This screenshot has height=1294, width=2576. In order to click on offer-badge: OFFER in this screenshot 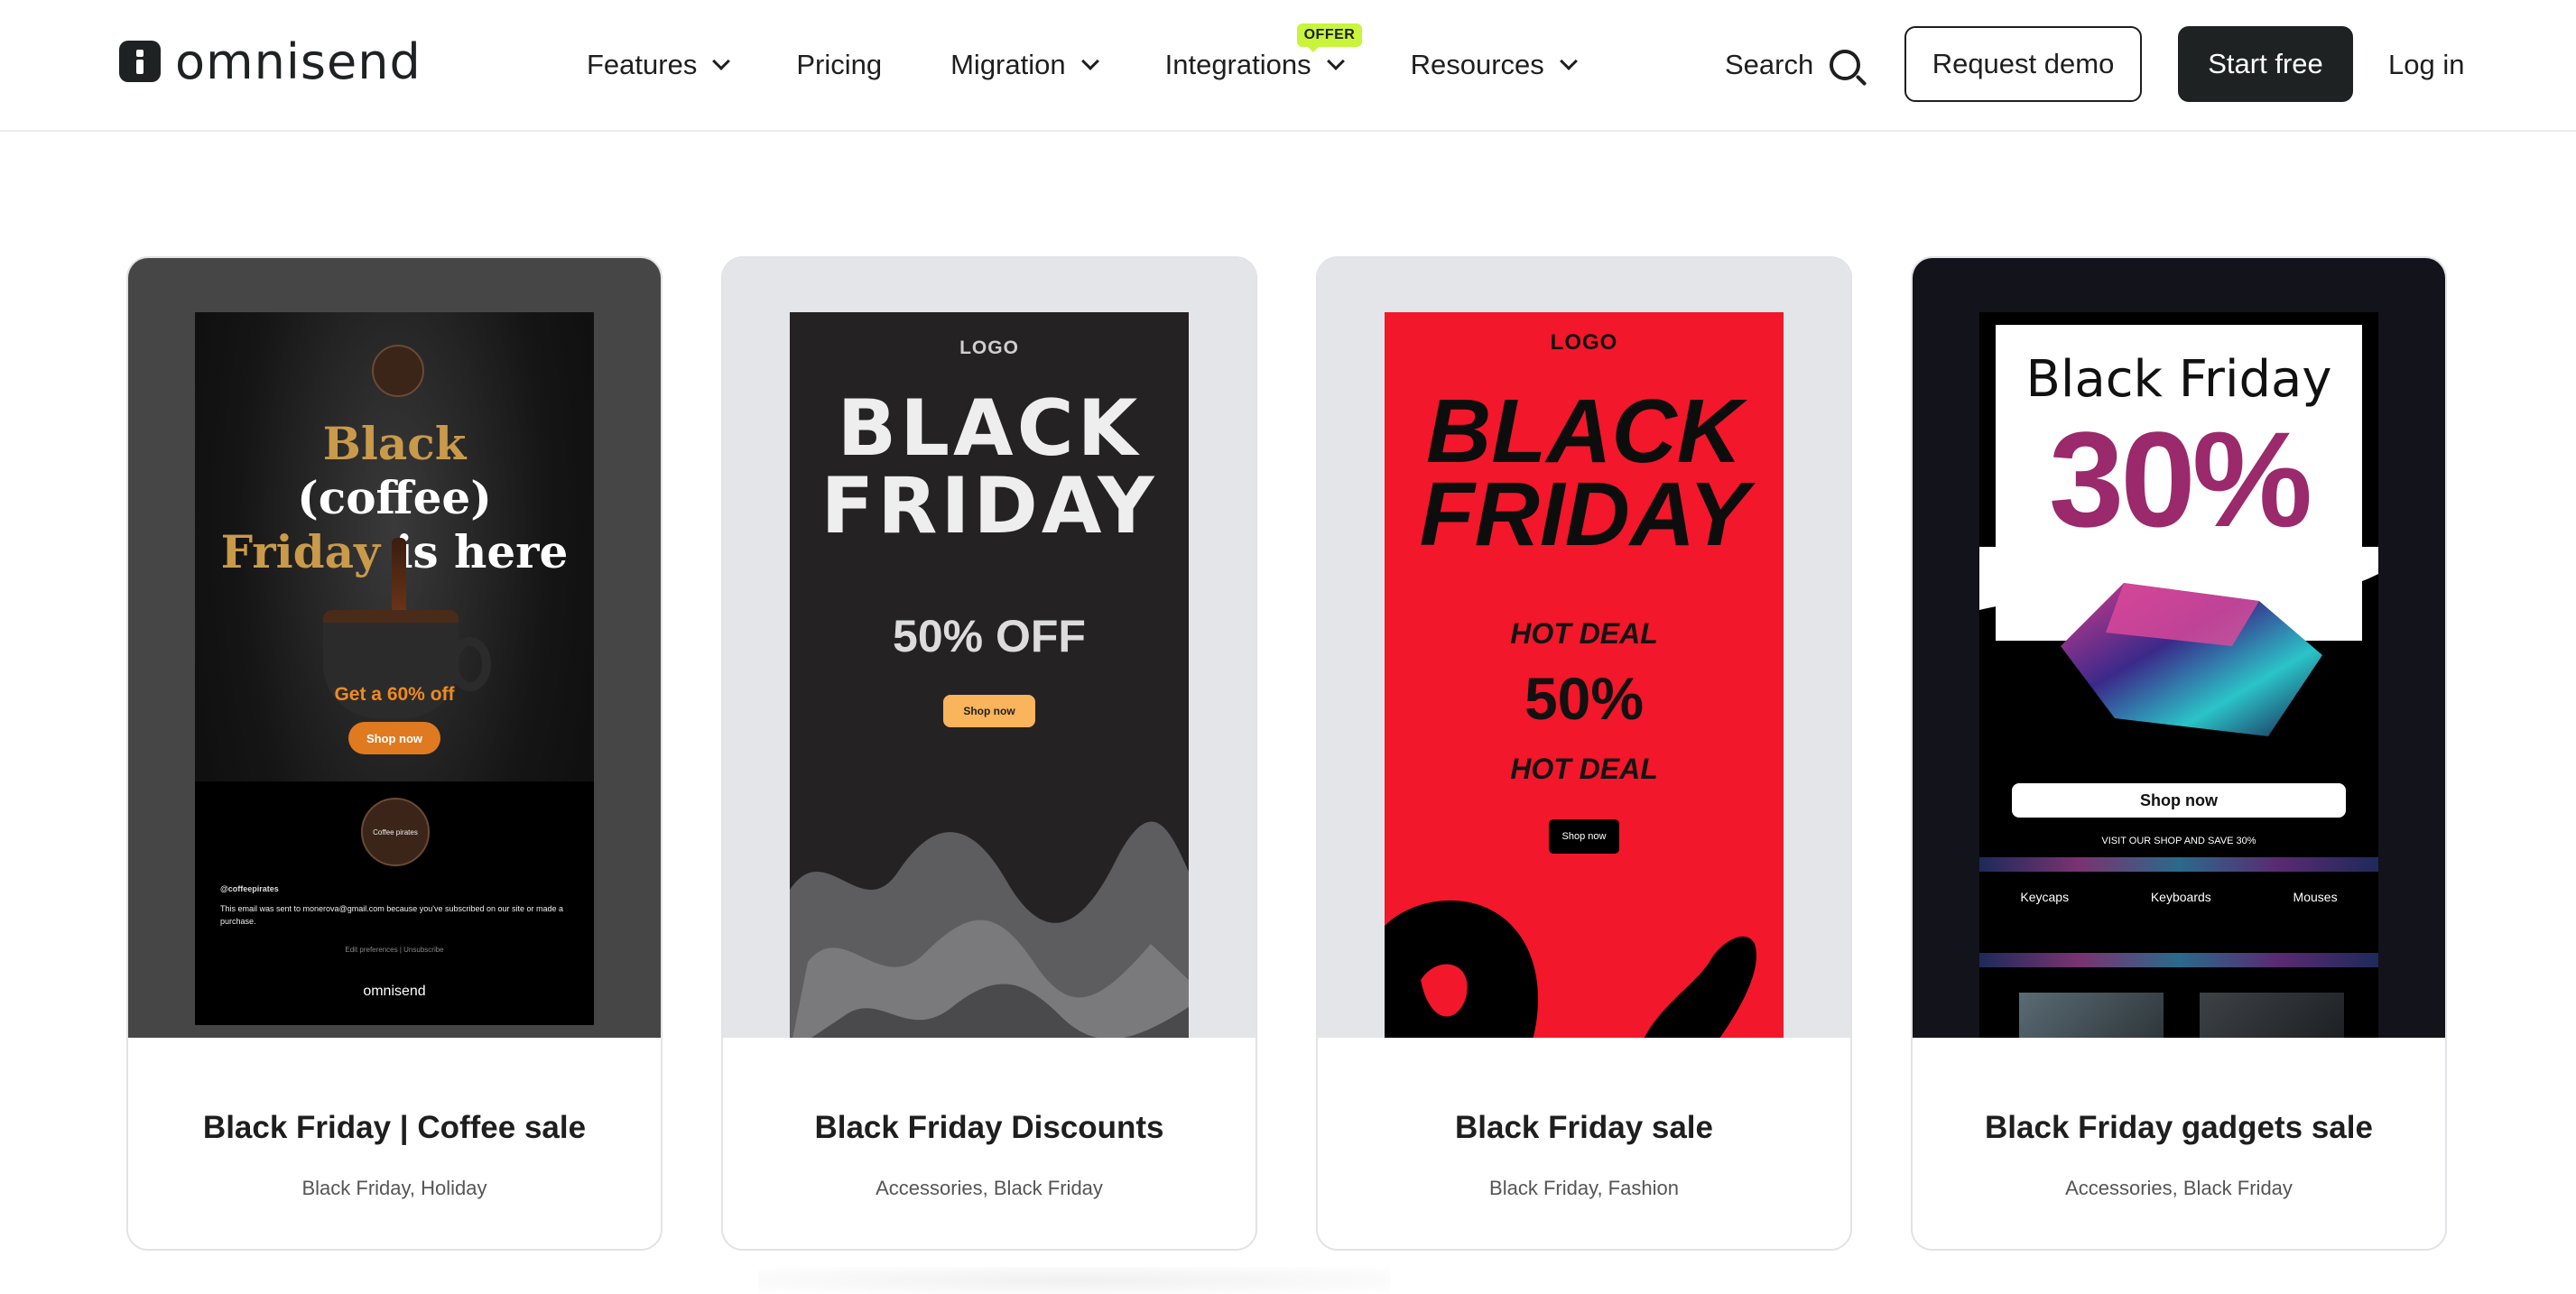, I will do `click(1329, 37)`.